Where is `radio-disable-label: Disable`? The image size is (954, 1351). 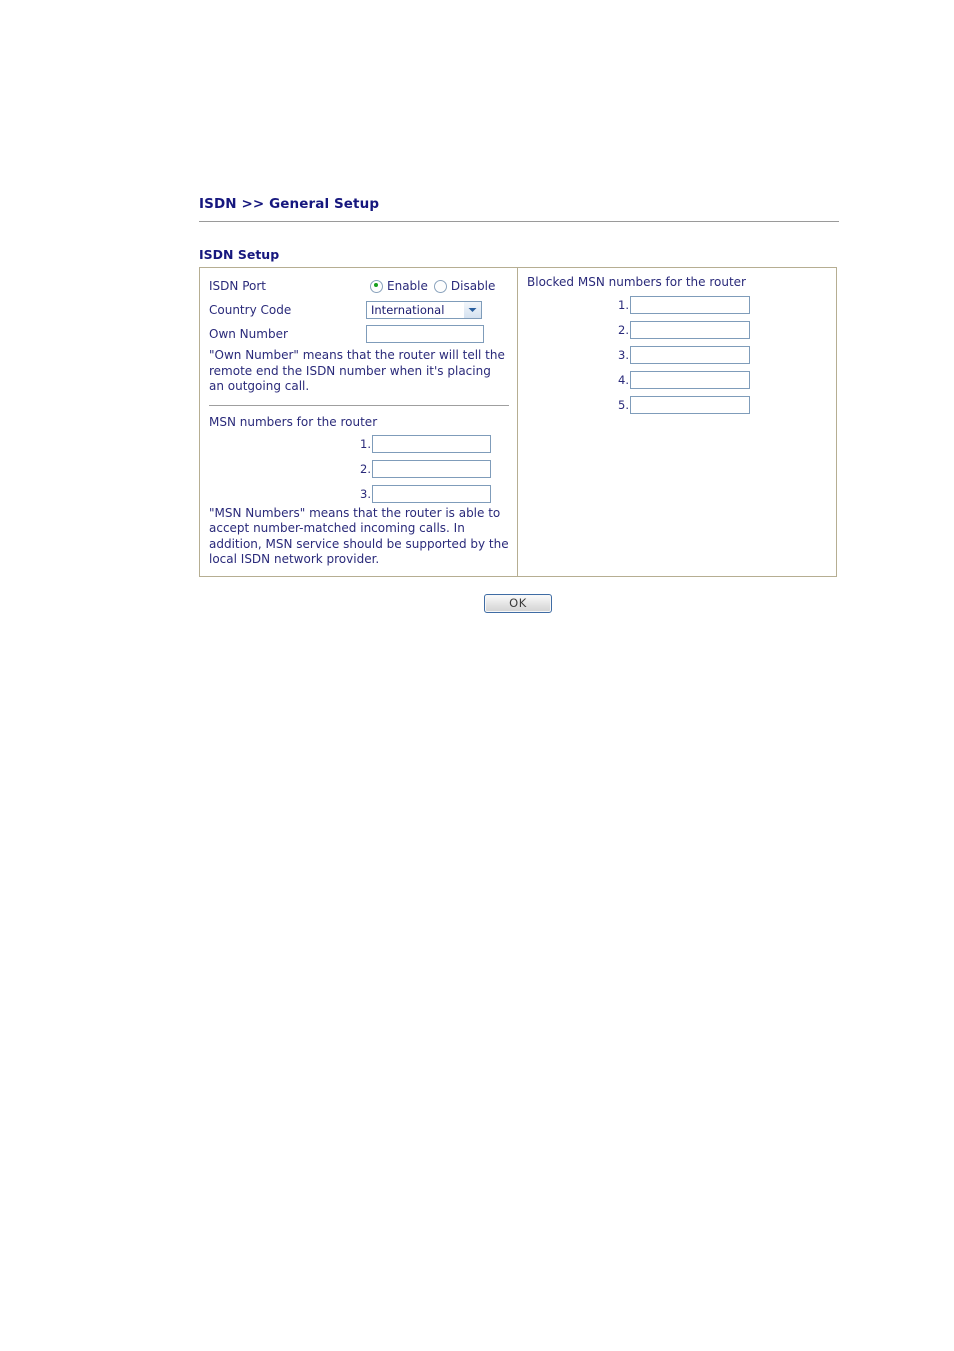 radio-disable-label: Disable is located at coordinates (473, 286).